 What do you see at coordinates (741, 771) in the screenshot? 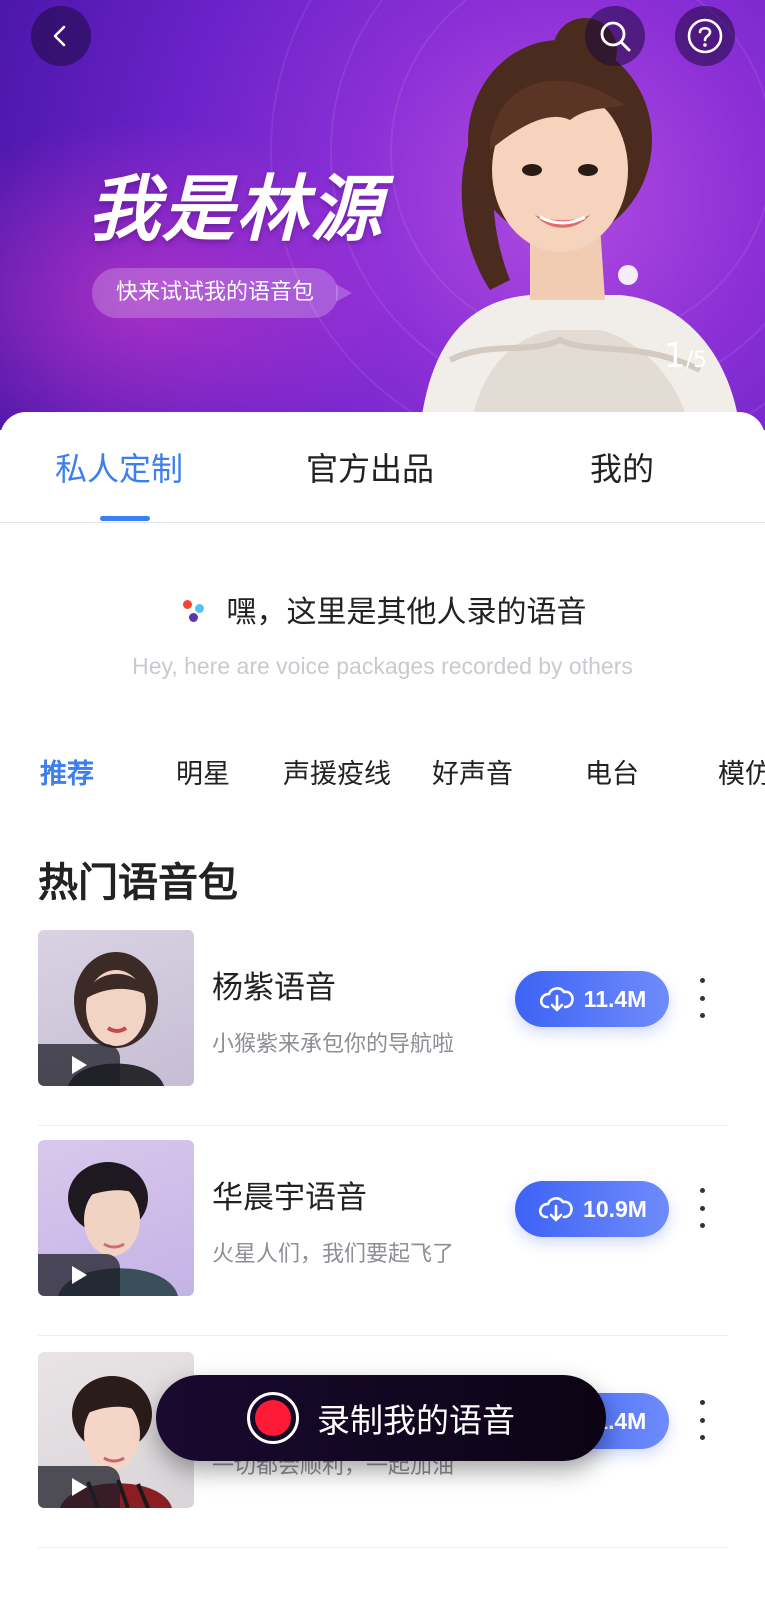
I see `category-imitation: 模仿` at bounding box center [741, 771].